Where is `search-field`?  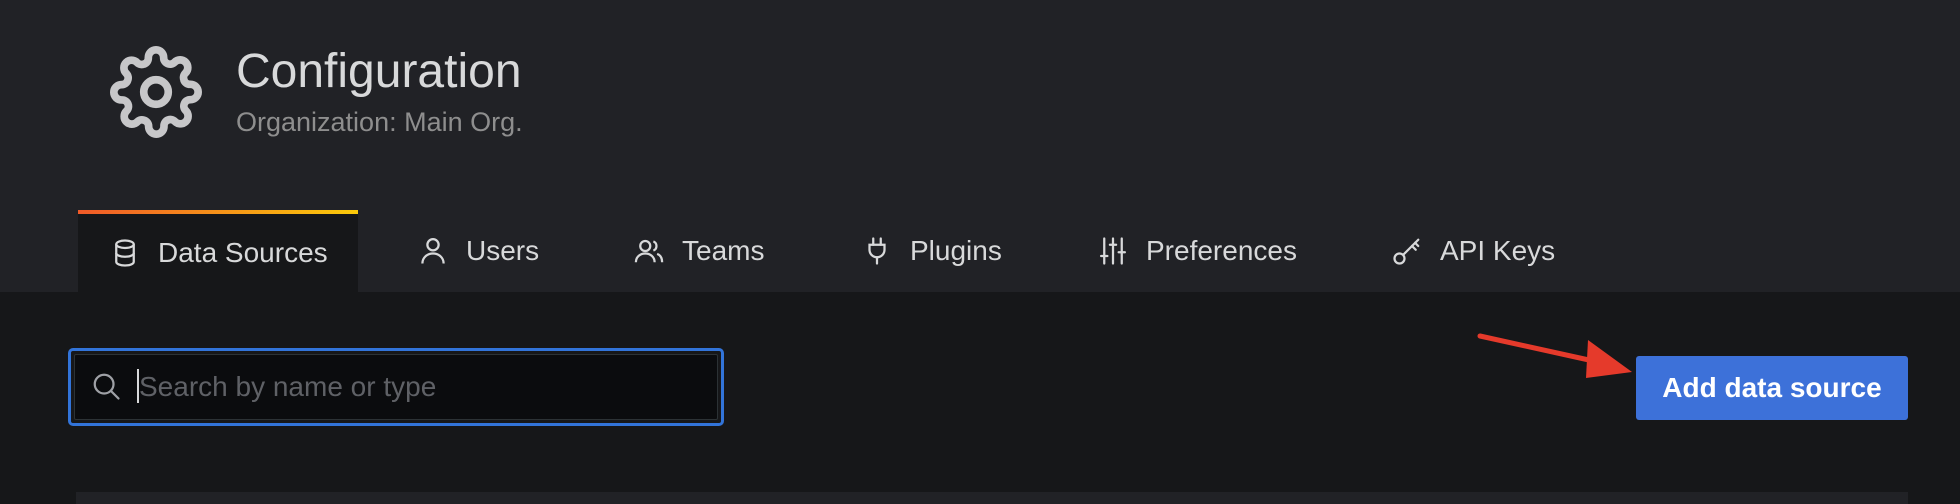 search-field is located at coordinates (396, 387).